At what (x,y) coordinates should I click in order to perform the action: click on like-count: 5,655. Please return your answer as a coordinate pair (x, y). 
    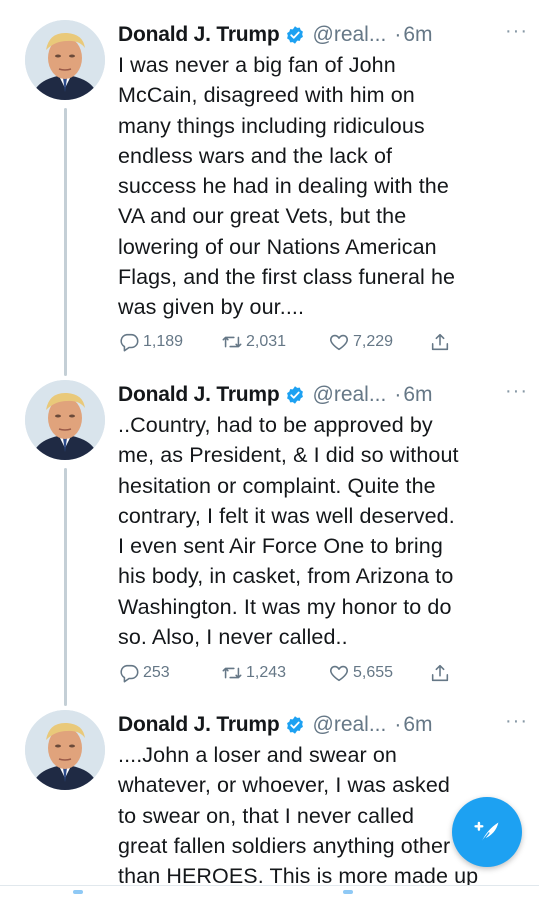
    Looking at the image, I should click on (373, 672).